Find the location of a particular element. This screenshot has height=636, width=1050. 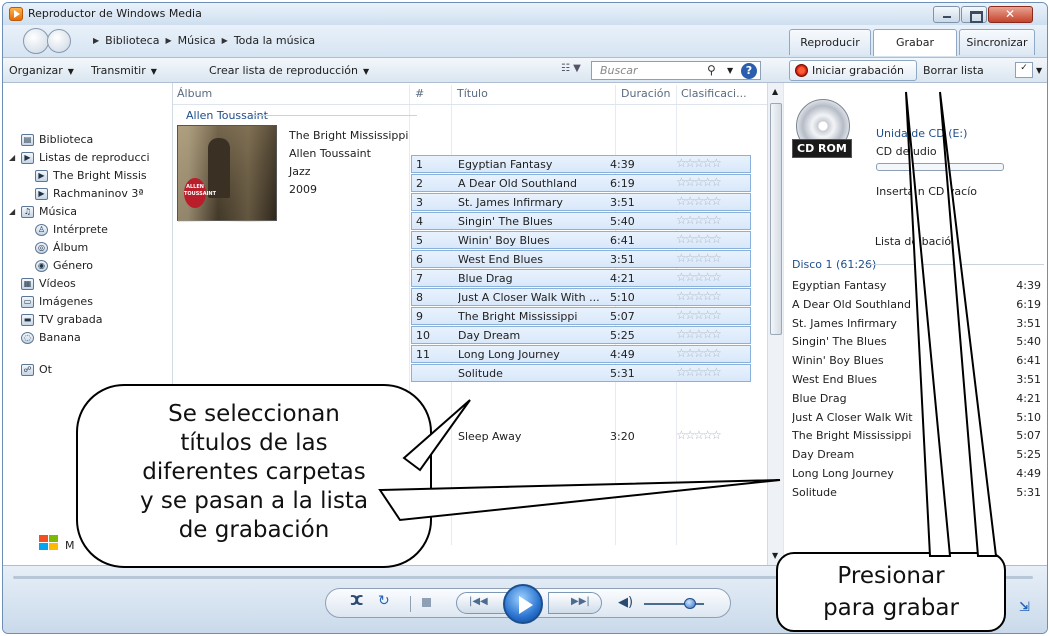

organize-menu: Organizar ▼ is located at coordinates (41, 70).